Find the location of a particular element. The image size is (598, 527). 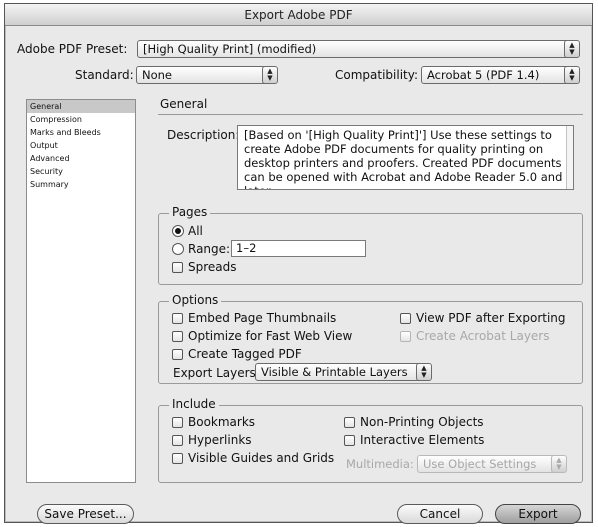

tagged-pdf-checkbox: Create Tagged PDF is located at coordinates (237, 354).